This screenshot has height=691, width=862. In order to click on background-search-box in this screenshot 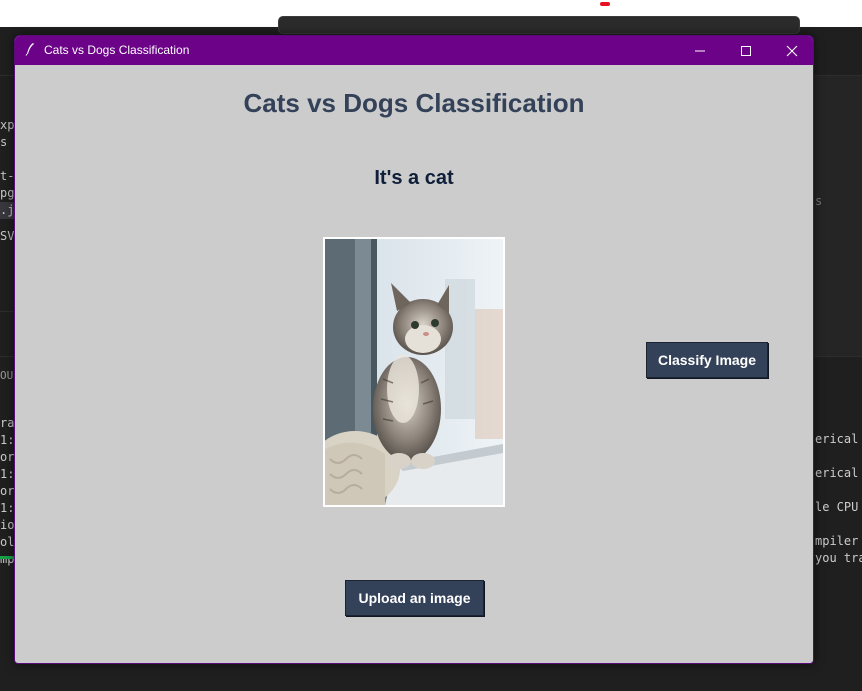, I will do `click(539, 25)`.